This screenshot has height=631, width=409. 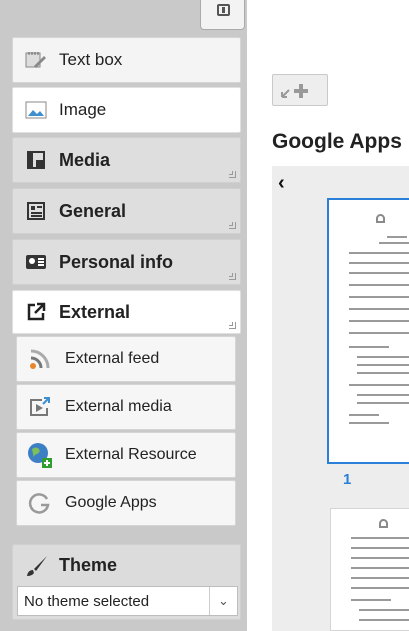 I want to click on page-number: 1, so click(x=347, y=479).